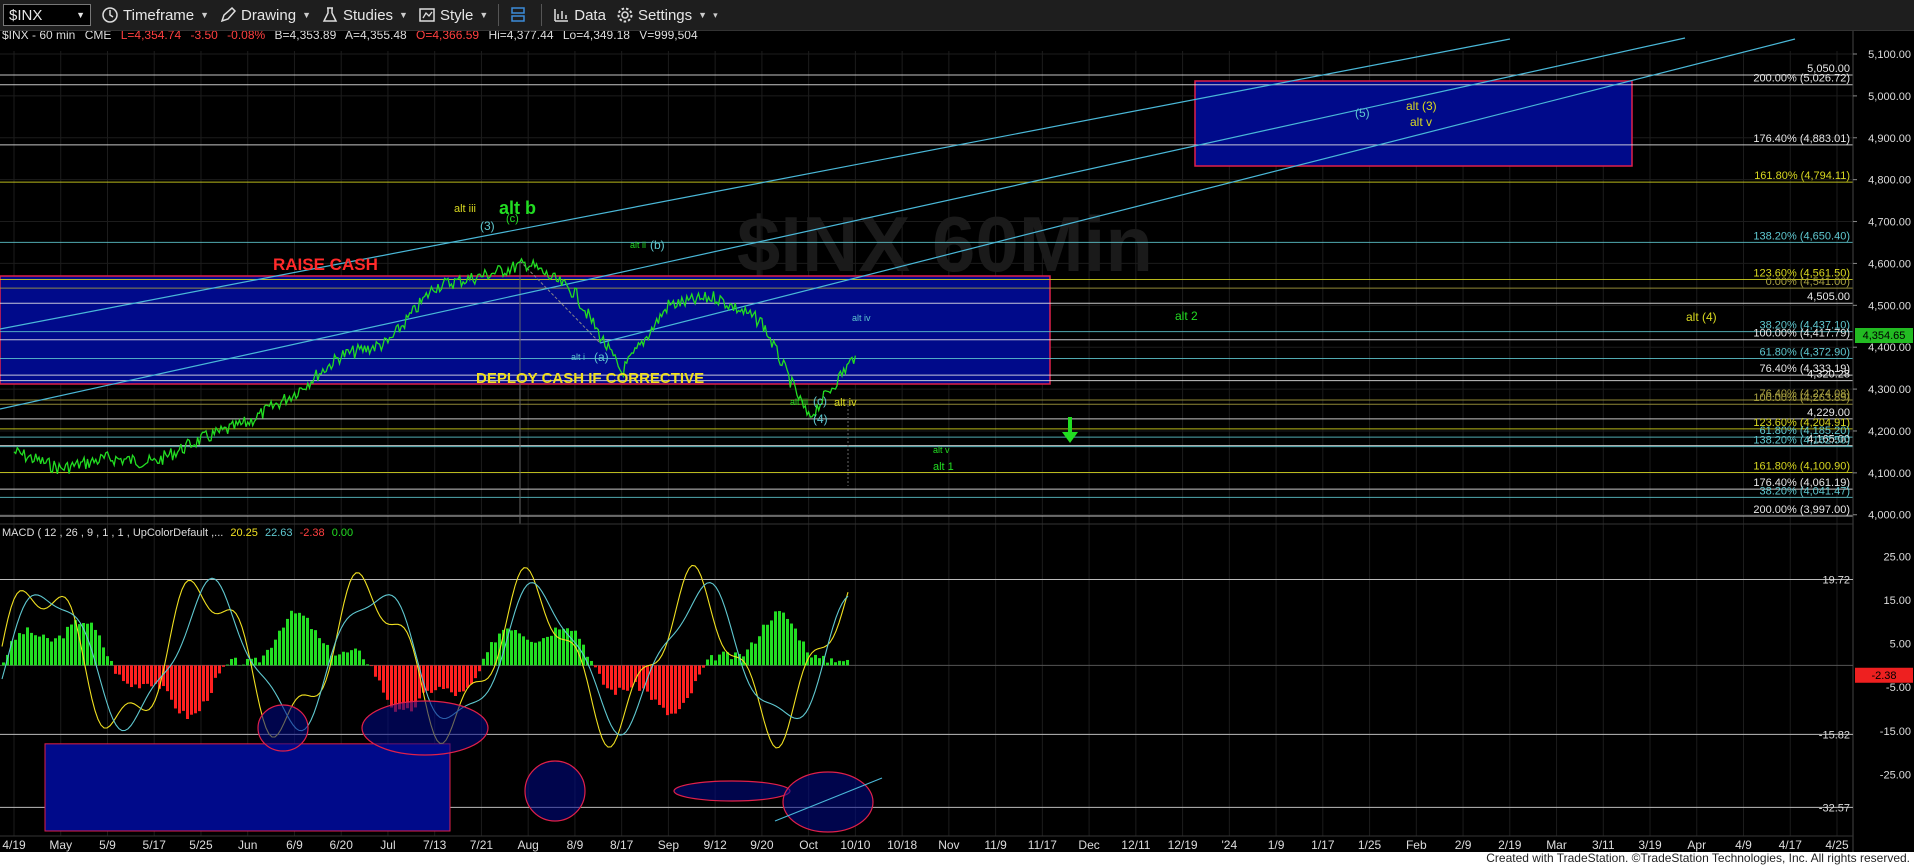 The image size is (1914, 865). I want to click on info-exchange: CME, so click(98, 36).